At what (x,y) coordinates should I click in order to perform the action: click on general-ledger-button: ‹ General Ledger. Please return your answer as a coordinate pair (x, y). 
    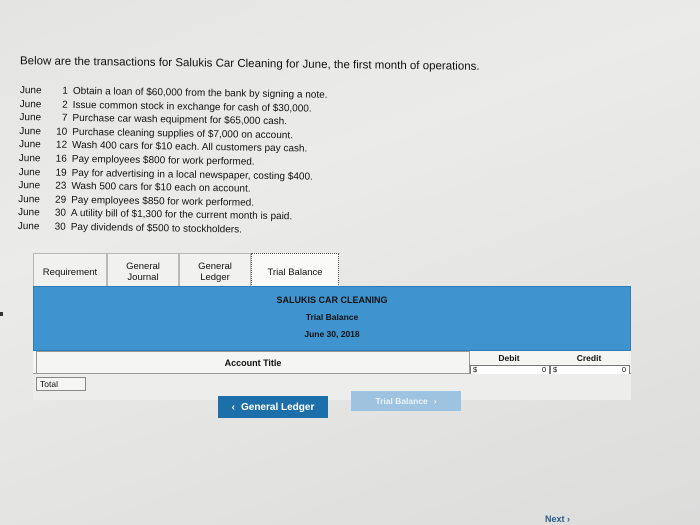
    Looking at the image, I should click on (273, 407).